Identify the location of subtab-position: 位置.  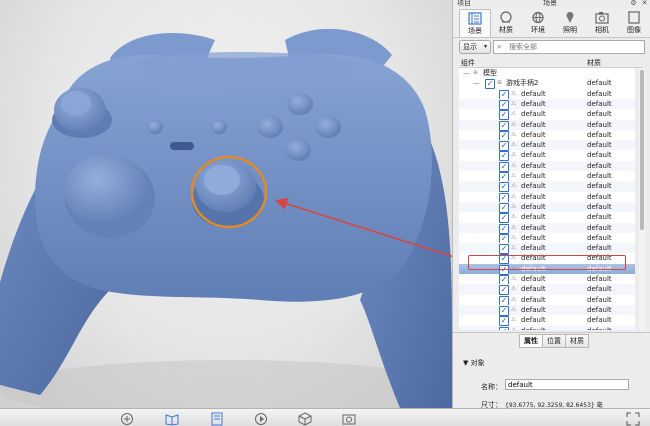
(554, 341).